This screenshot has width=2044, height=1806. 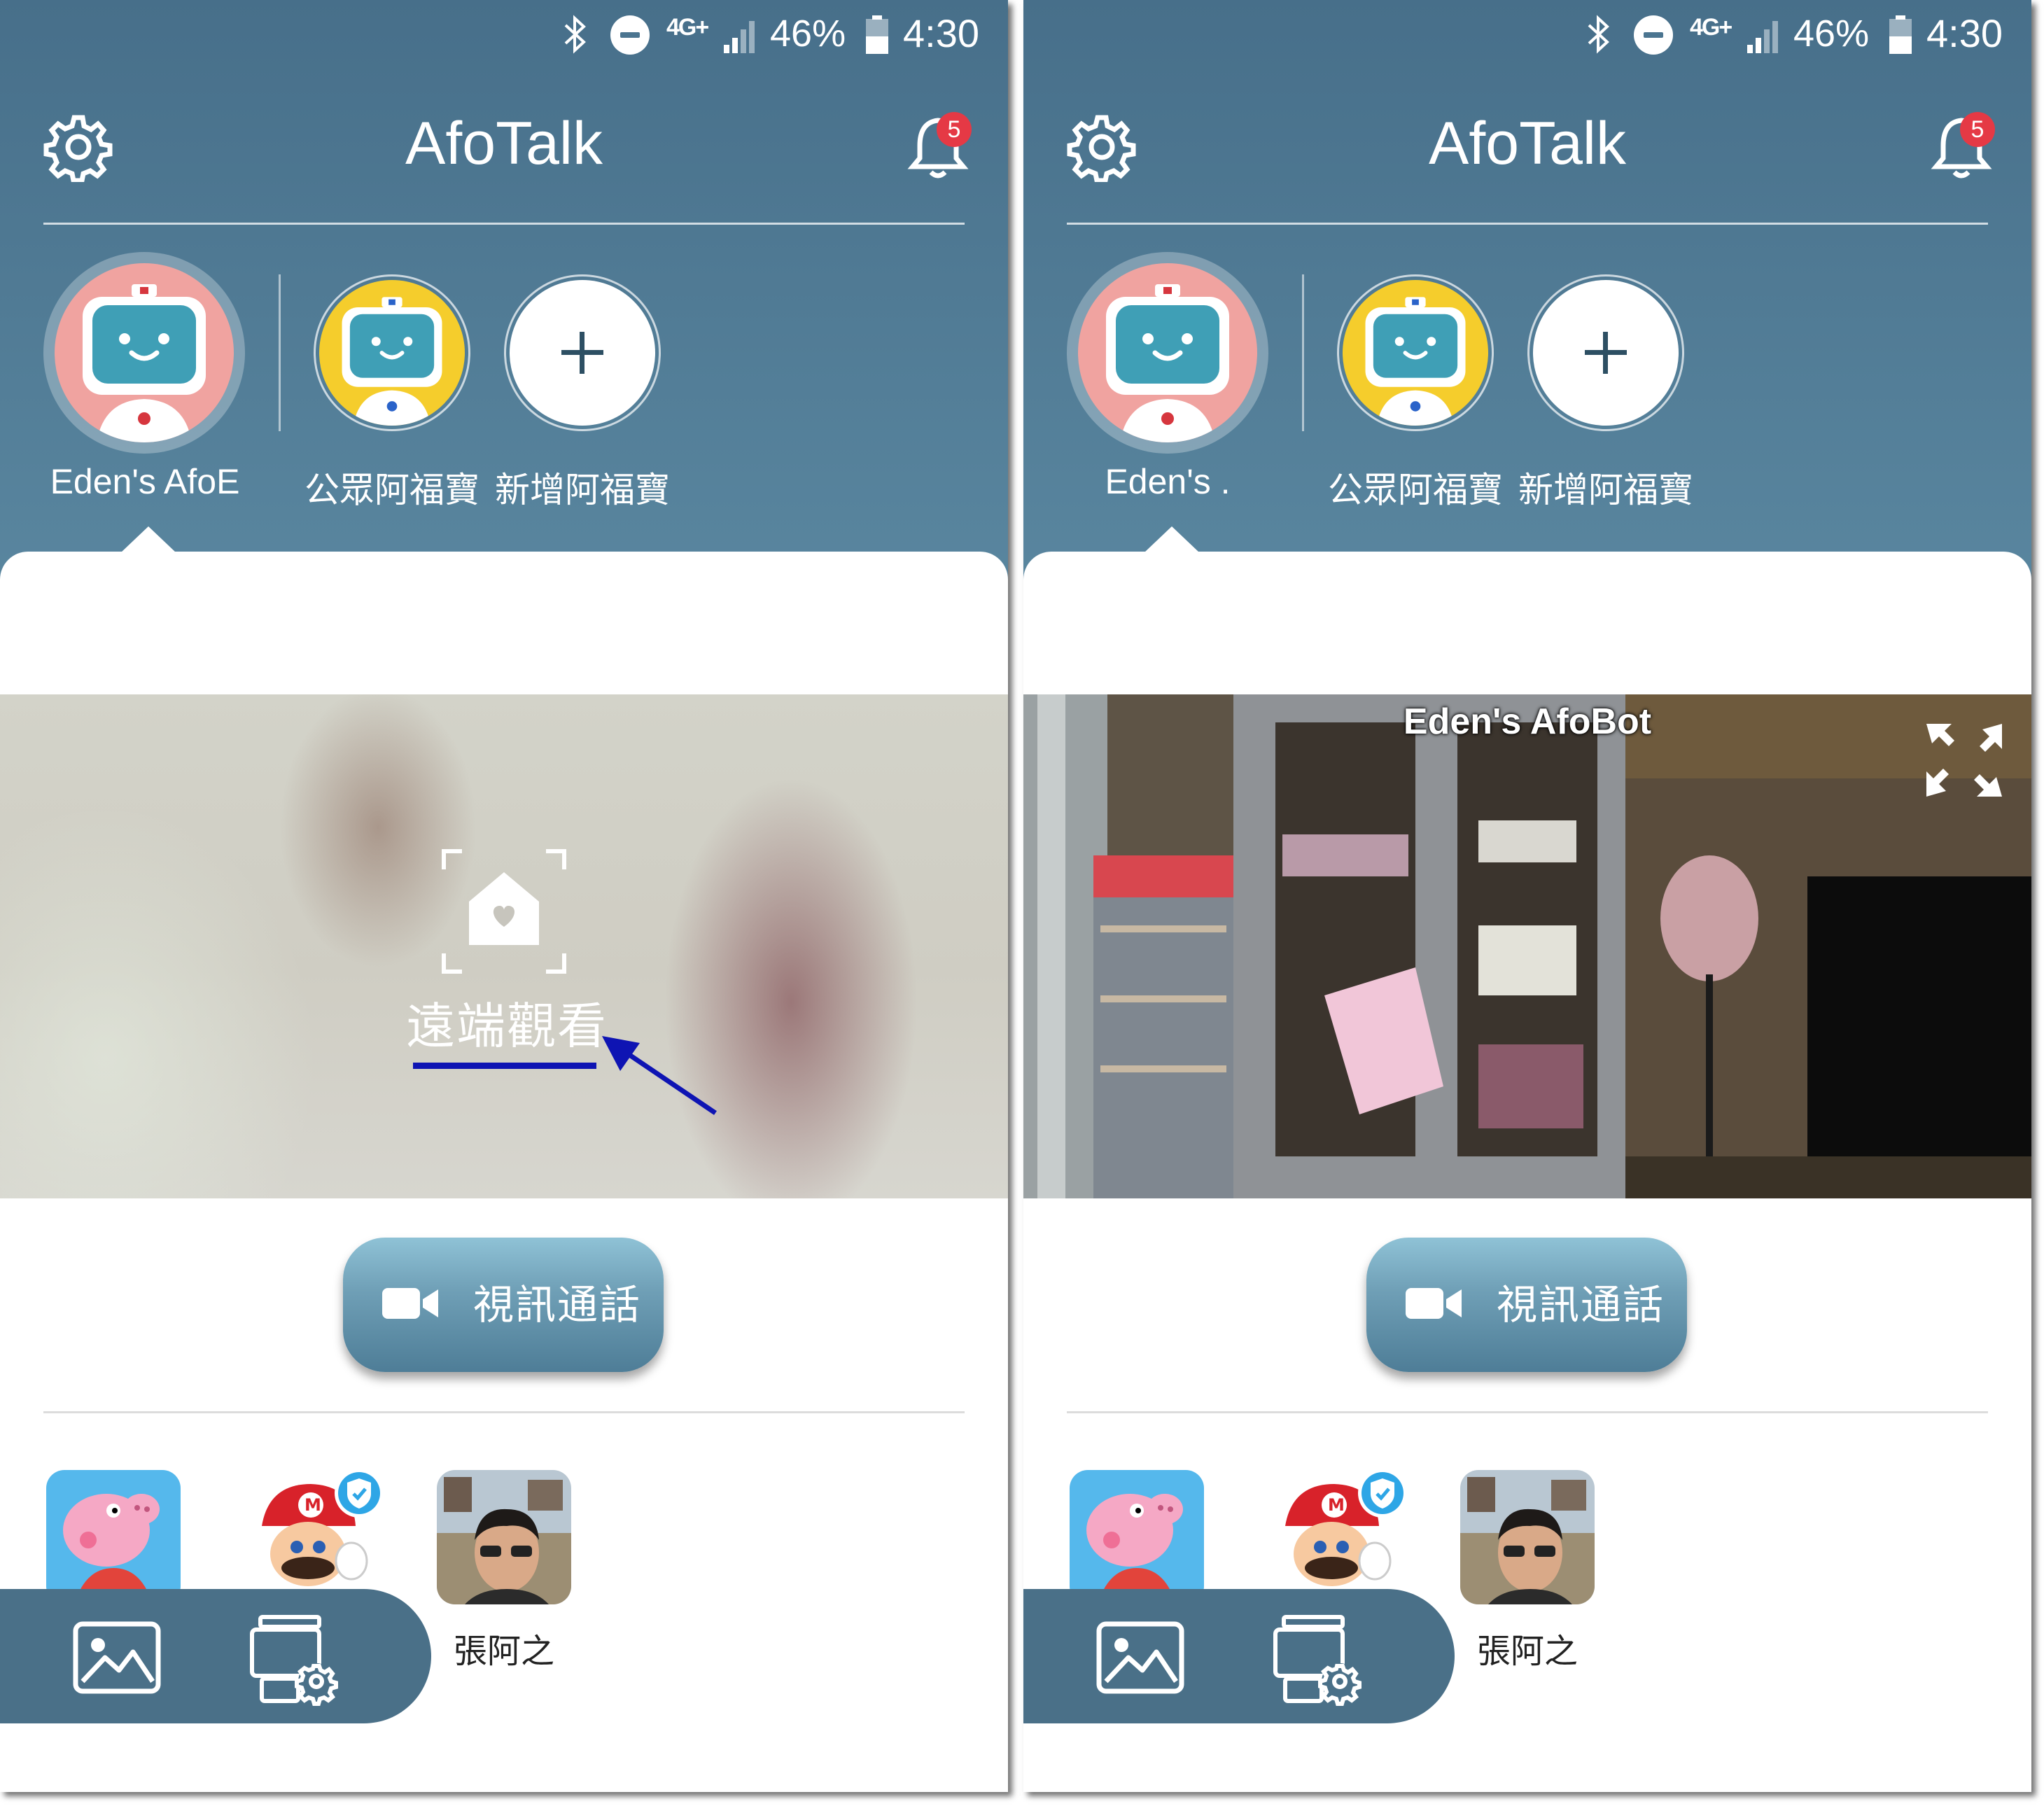 What do you see at coordinates (1527, 721) in the screenshot?
I see `video-title: Eden's AfoBot` at bounding box center [1527, 721].